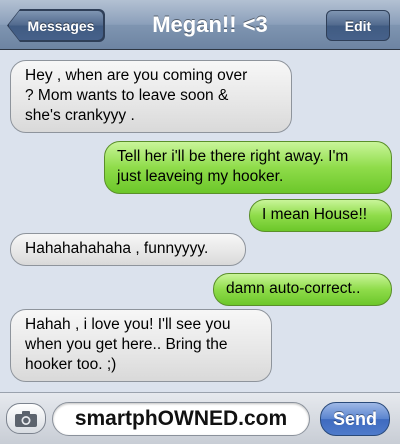 Image resolution: width=400 pixels, height=444 pixels. I want to click on camera-button, so click(26, 418).